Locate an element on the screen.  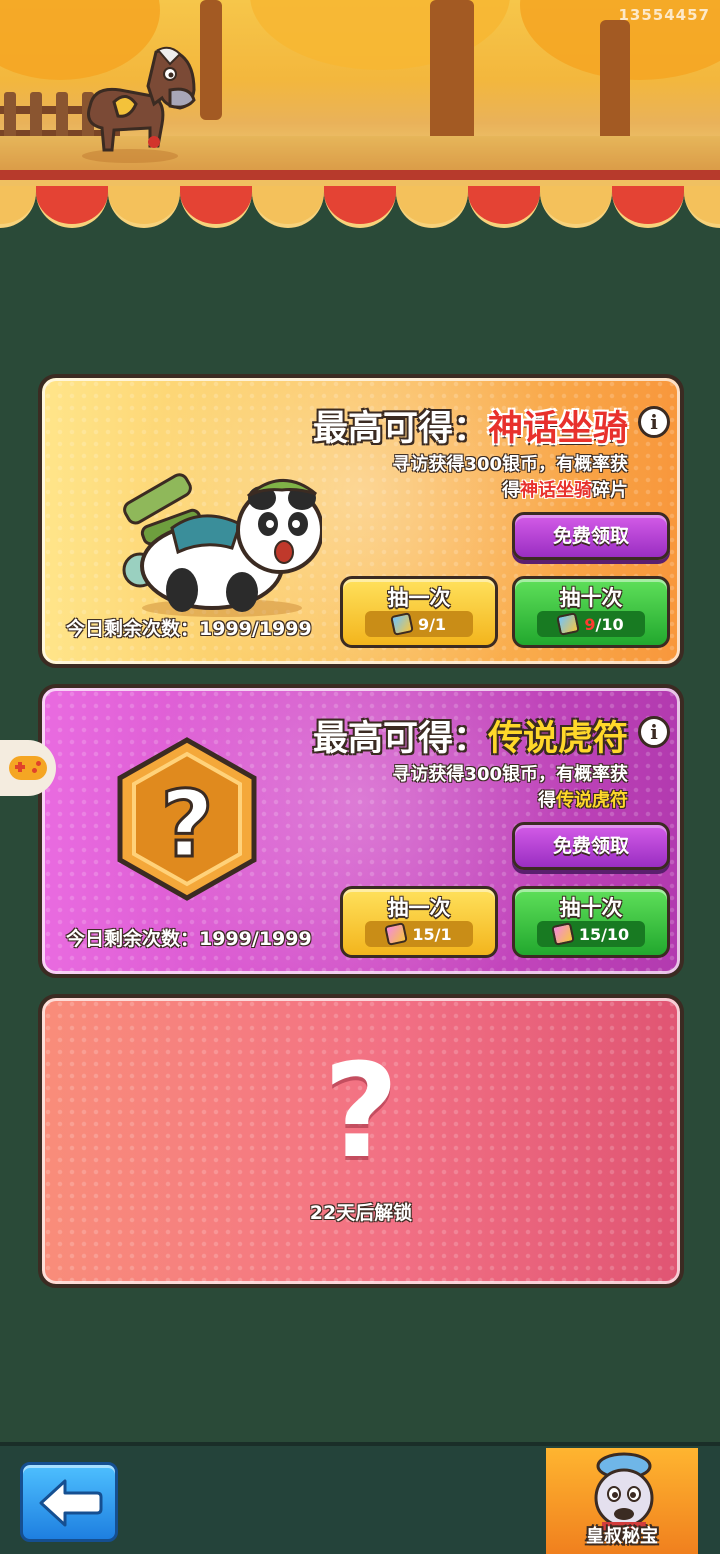
unlock-countdown: 22天后解锁 is located at coordinates (361, 1213).